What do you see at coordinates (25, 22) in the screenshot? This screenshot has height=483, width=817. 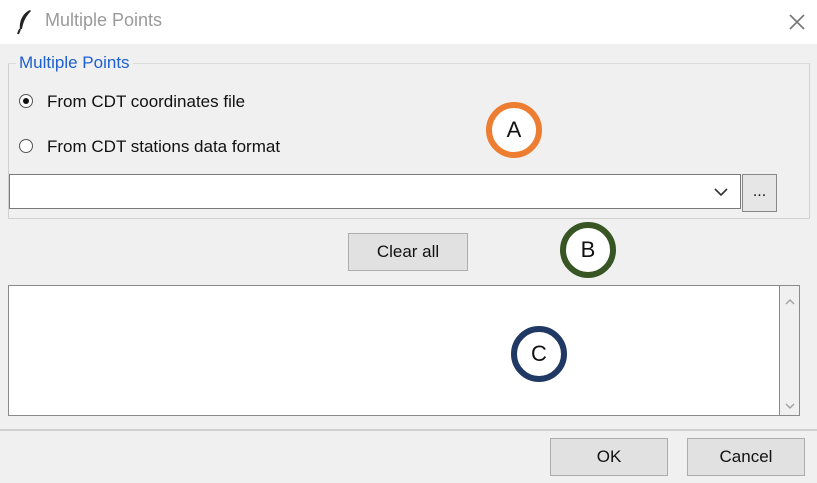 I see `feather-icon` at bounding box center [25, 22].